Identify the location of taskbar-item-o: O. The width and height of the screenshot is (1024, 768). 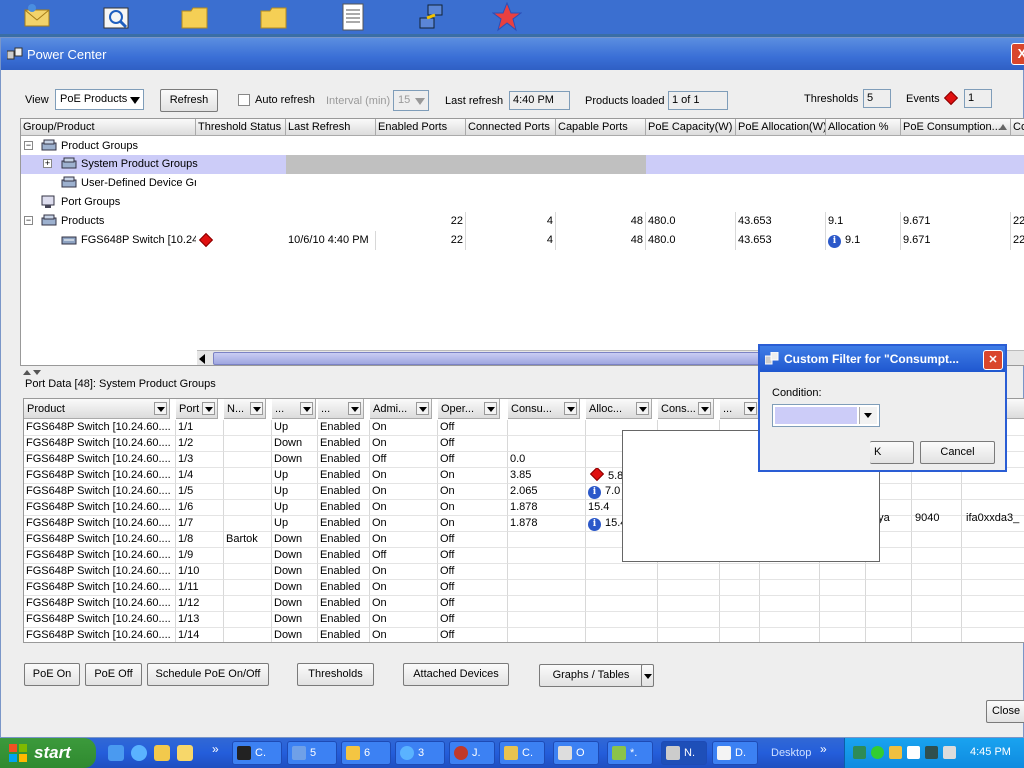
(576, 753).